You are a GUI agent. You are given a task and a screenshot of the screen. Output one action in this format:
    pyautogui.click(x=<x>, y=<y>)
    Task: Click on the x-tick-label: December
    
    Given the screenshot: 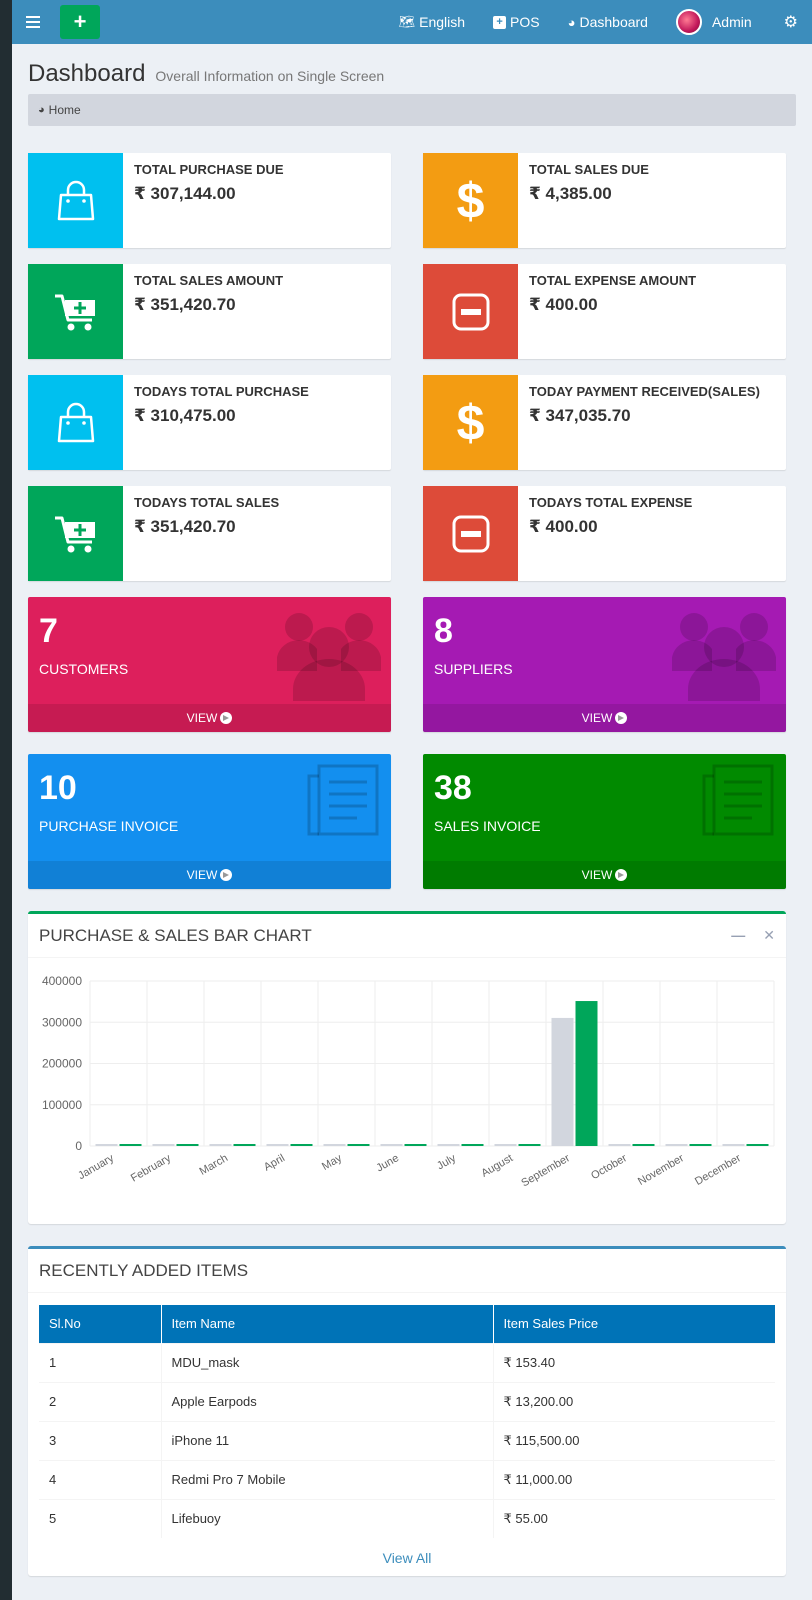 What is the action you would take?
    pyautogui.click(x=718, y=1170)
    